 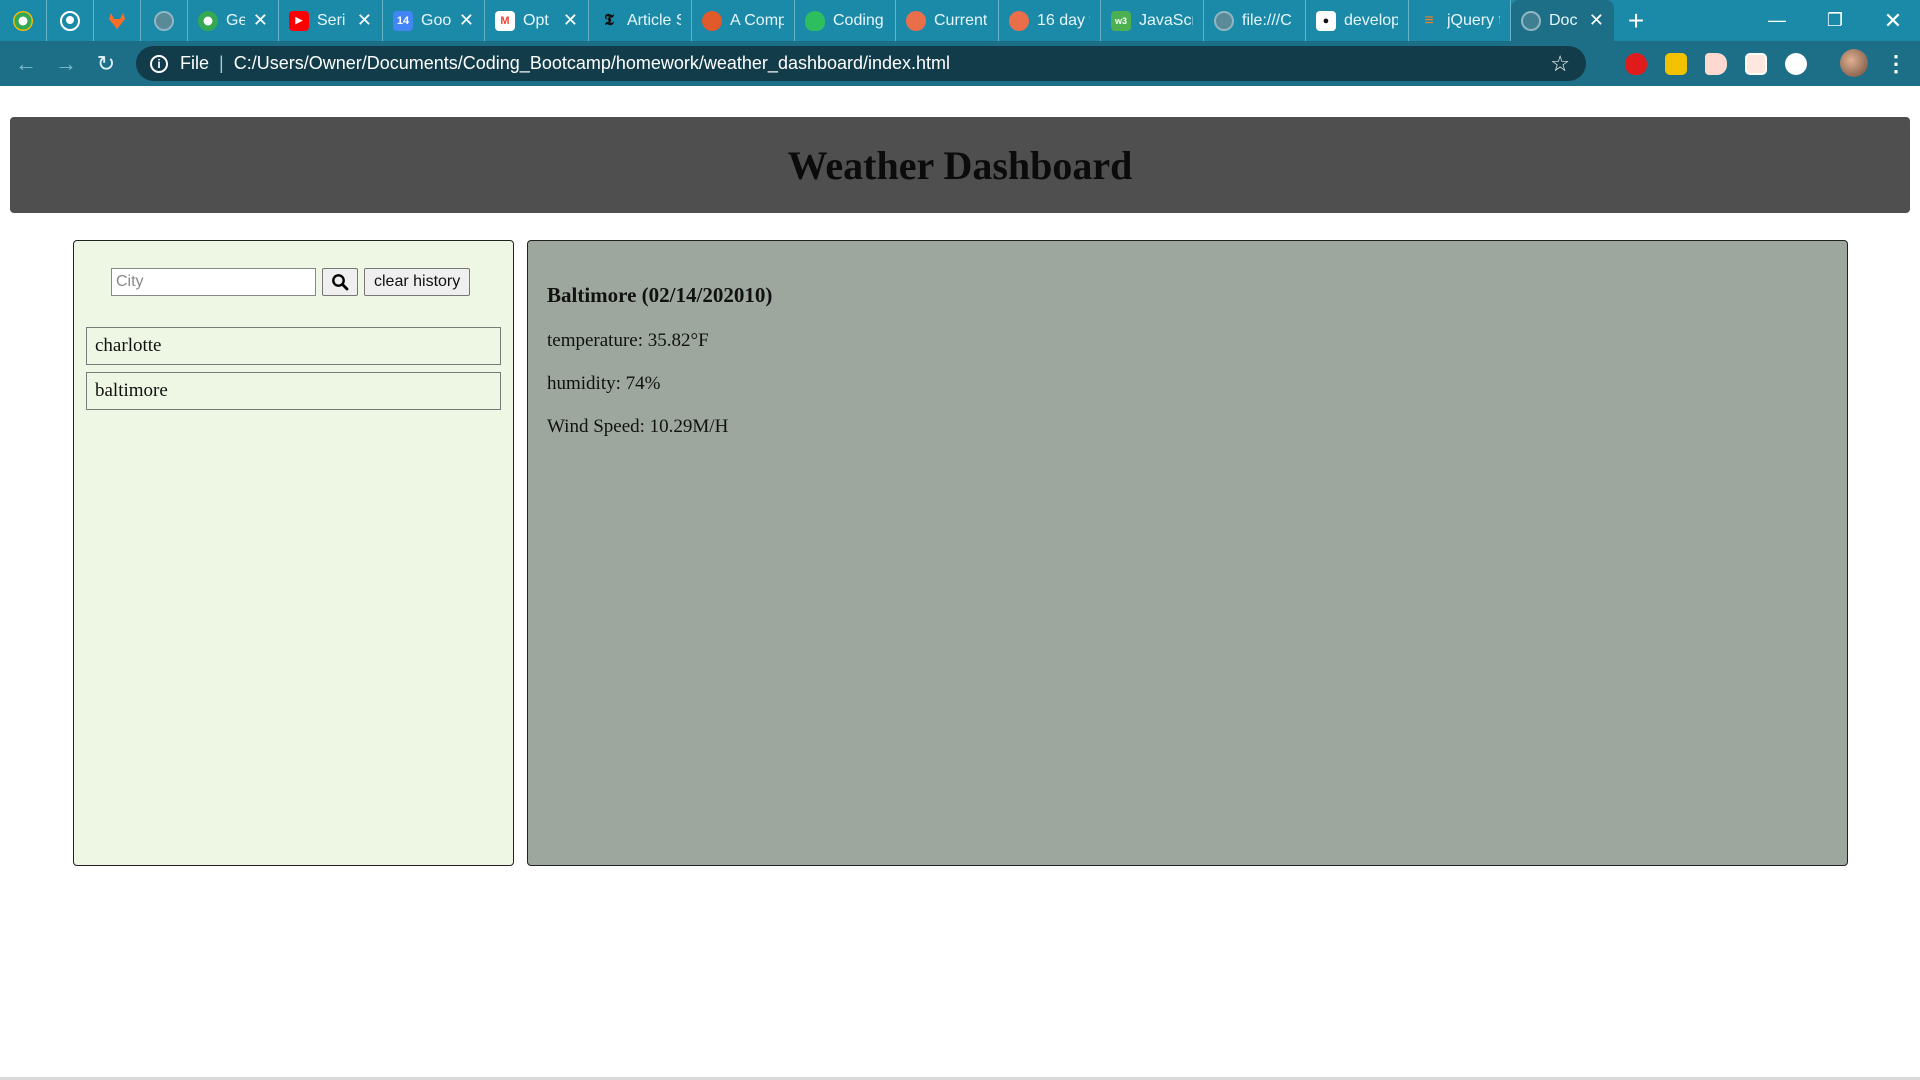 I want to click on tab-3: 14 Goo ✕, so click(x=434, y=20).